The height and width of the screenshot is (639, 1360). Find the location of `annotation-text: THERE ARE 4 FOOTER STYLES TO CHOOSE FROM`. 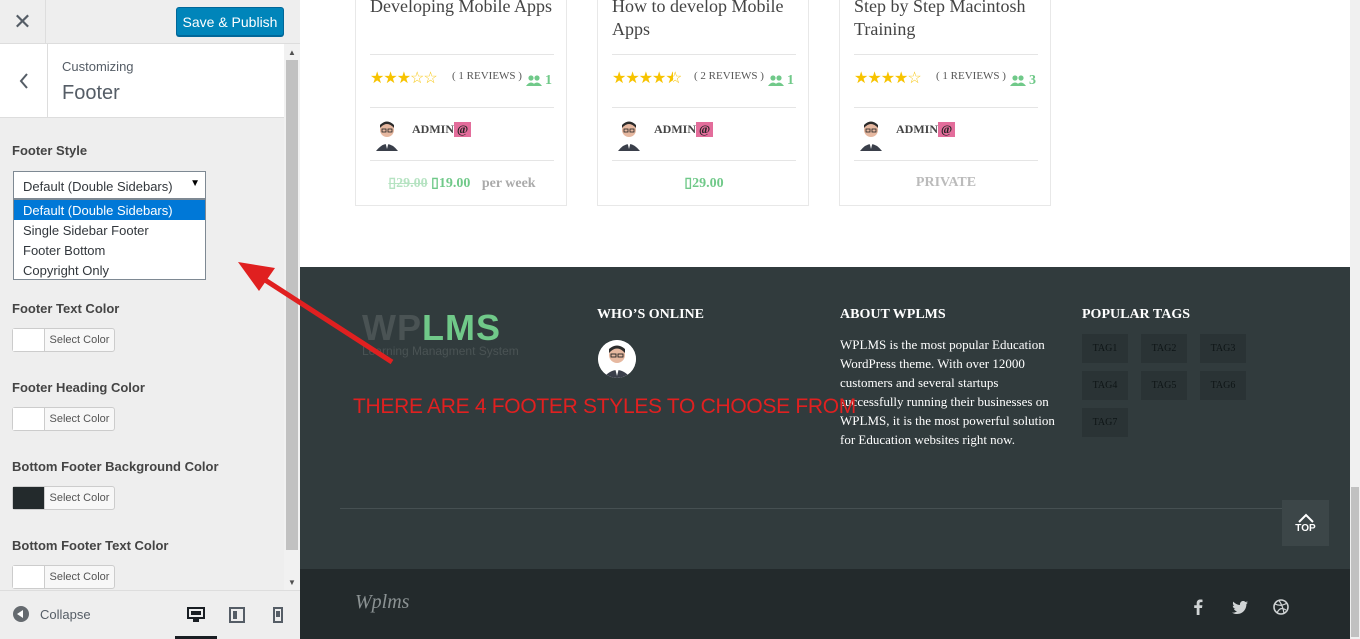

annotation-text: THERE ARE 4 FOOTER STYLES TO CHOOSE FROM is located at coordinates (604, 406).